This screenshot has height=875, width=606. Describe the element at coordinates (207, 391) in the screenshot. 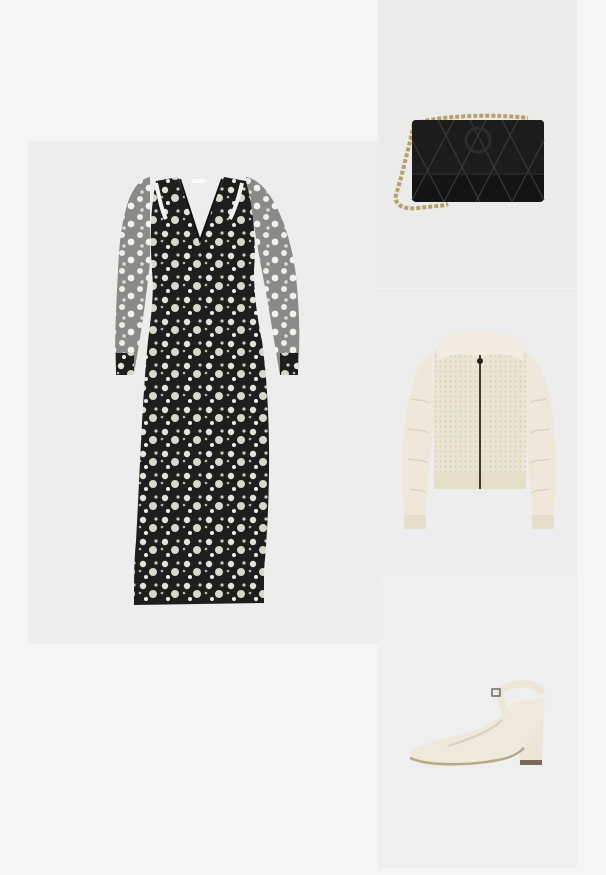

I see `dress-image` at that location.